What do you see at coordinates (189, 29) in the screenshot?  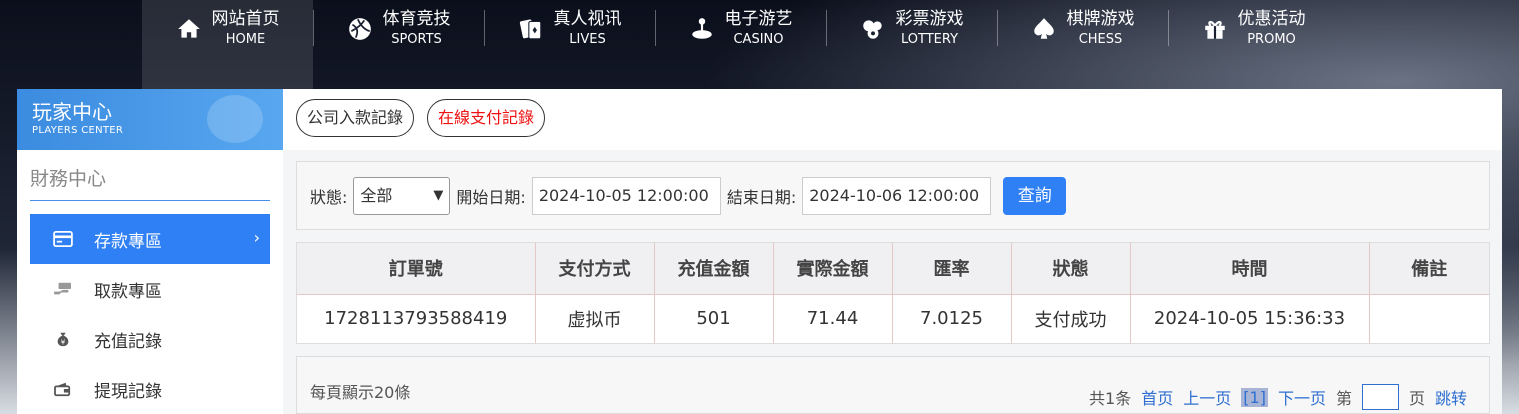 I see `home-icon` at bounding box center [189, 29].